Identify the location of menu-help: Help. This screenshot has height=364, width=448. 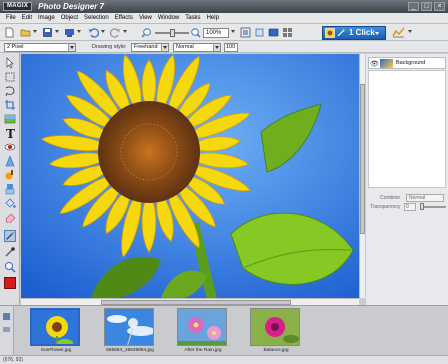
(213, 18).